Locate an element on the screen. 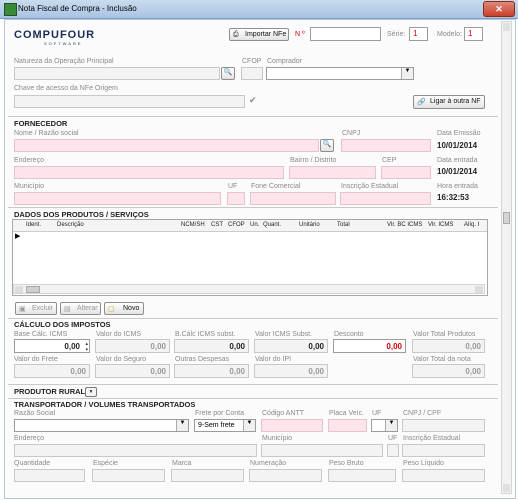  close-button: ✕ is located at coordinates (499, 9).